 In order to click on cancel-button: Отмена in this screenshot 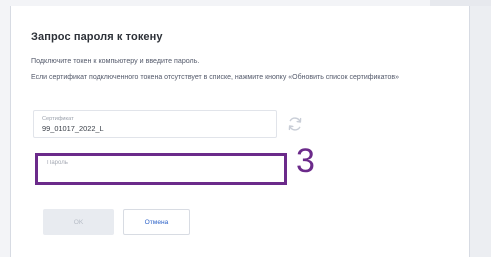, I will do `click(156, 222)`.